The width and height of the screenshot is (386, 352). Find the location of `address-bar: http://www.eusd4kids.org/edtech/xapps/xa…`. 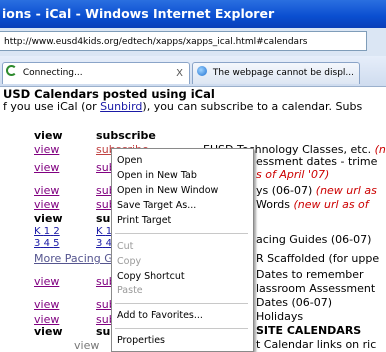

address-bar: http://www.eusd4kids.org/edtech/xapps/xa… is located at coordinates (193, 42).